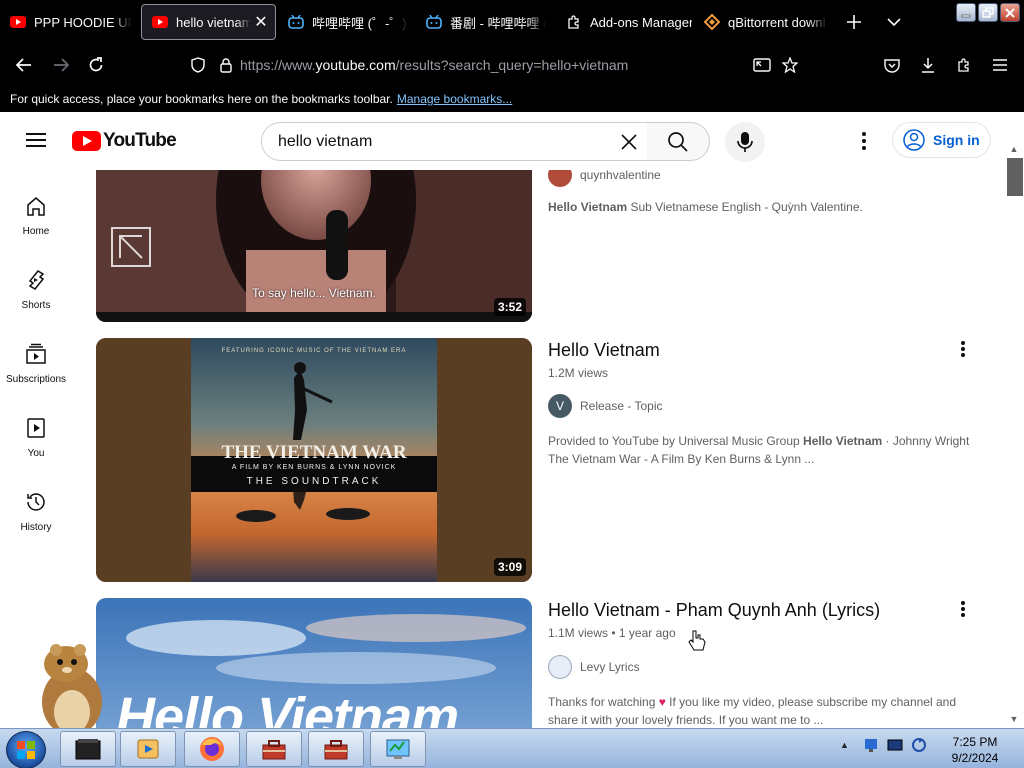 The height and width of the screenshot is (768, 1024). Describe the element at coordinates (844, 745) in the screenshot. I see `show-hidden-icons: ▲` at that location.